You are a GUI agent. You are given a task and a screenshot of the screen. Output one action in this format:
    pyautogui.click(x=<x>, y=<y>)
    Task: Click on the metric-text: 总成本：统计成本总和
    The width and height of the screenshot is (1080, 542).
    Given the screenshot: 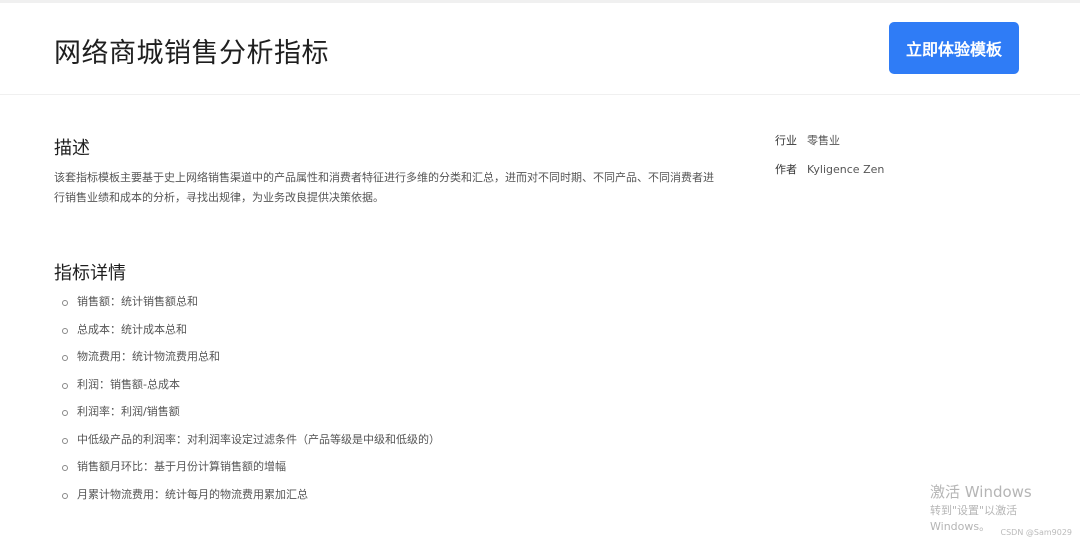 What is the action you would take?
    pyautogui.click(x=132, y=329)
    